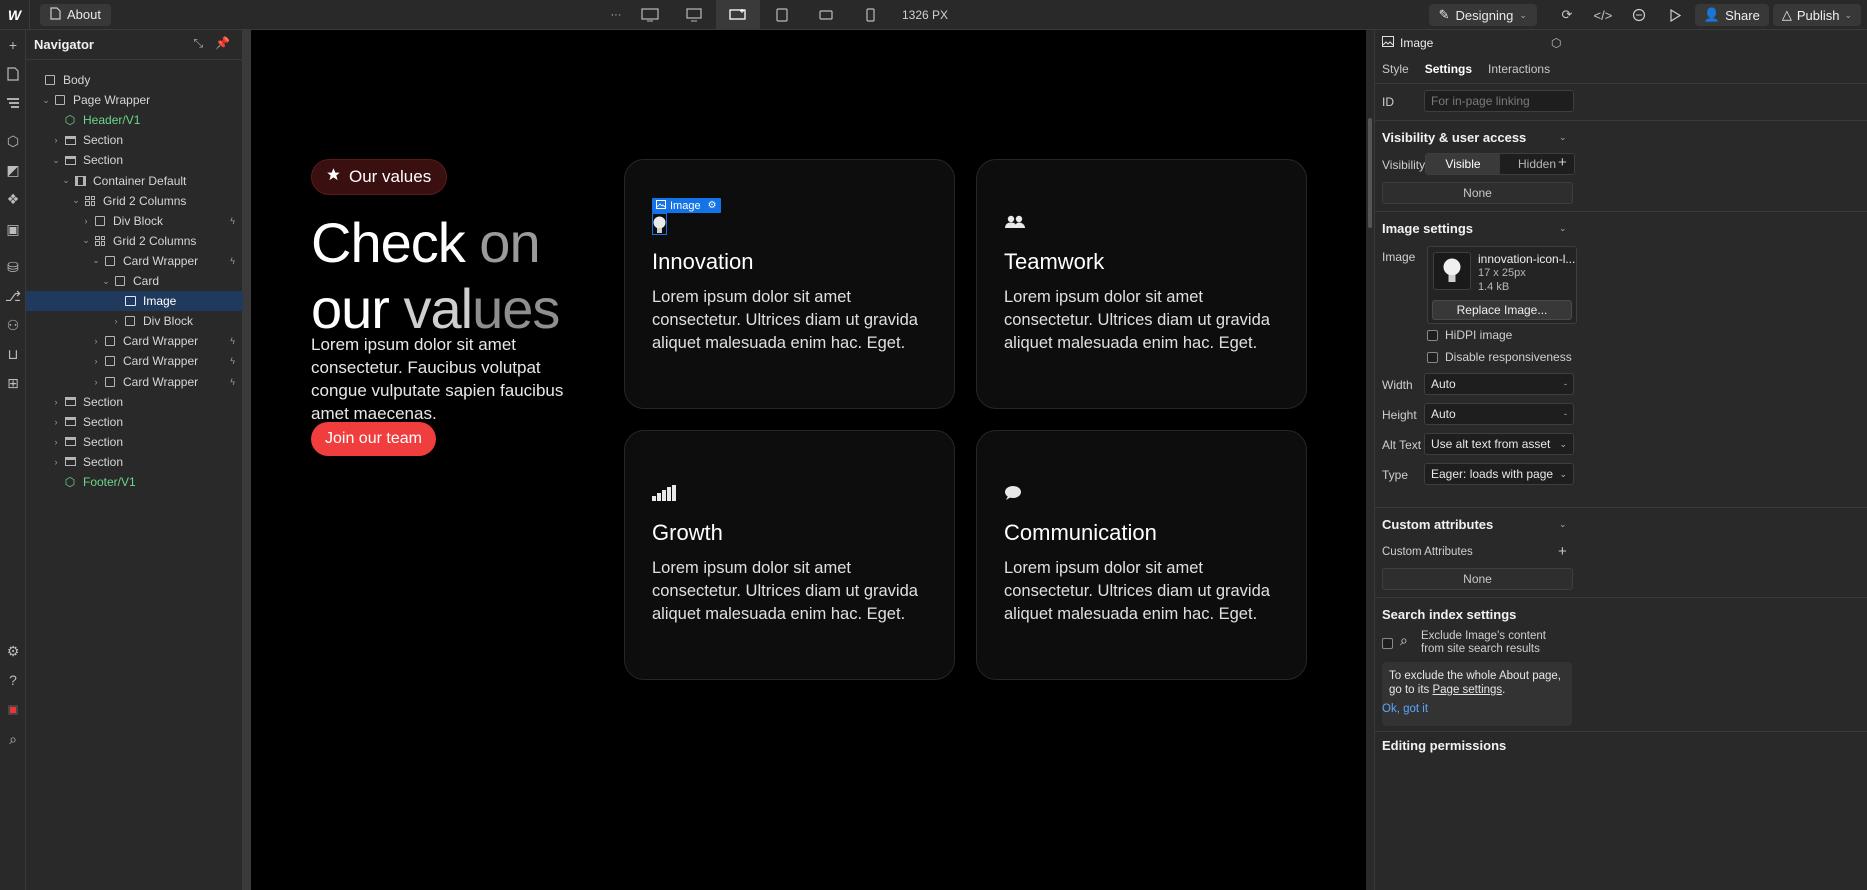  What do you see at coordinates (13, 229) in the screenshot?
I see `assets-icon: ▣` at bounding box center [13, 229].